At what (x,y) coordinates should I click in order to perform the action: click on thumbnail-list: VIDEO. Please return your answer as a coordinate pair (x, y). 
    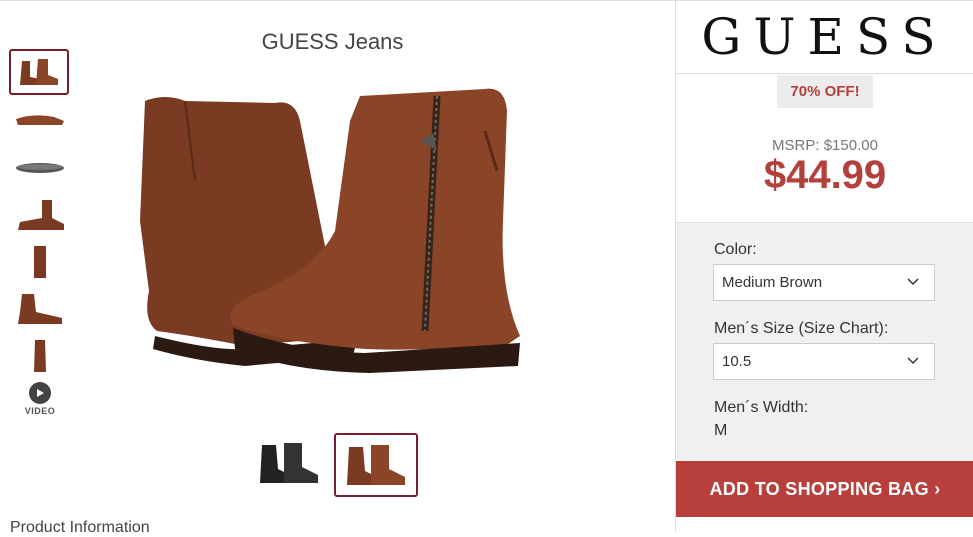
    Looking at the image, I should click on (40, 232).